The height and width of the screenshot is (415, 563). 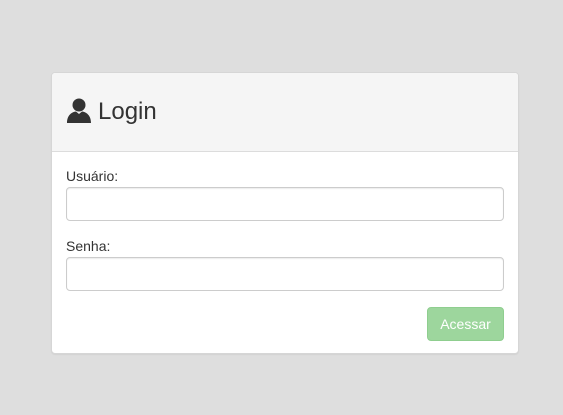 What do you see at coordinates (79, 110) in the screenshot?
I see `user-icon` at bounding box center [79, 110].